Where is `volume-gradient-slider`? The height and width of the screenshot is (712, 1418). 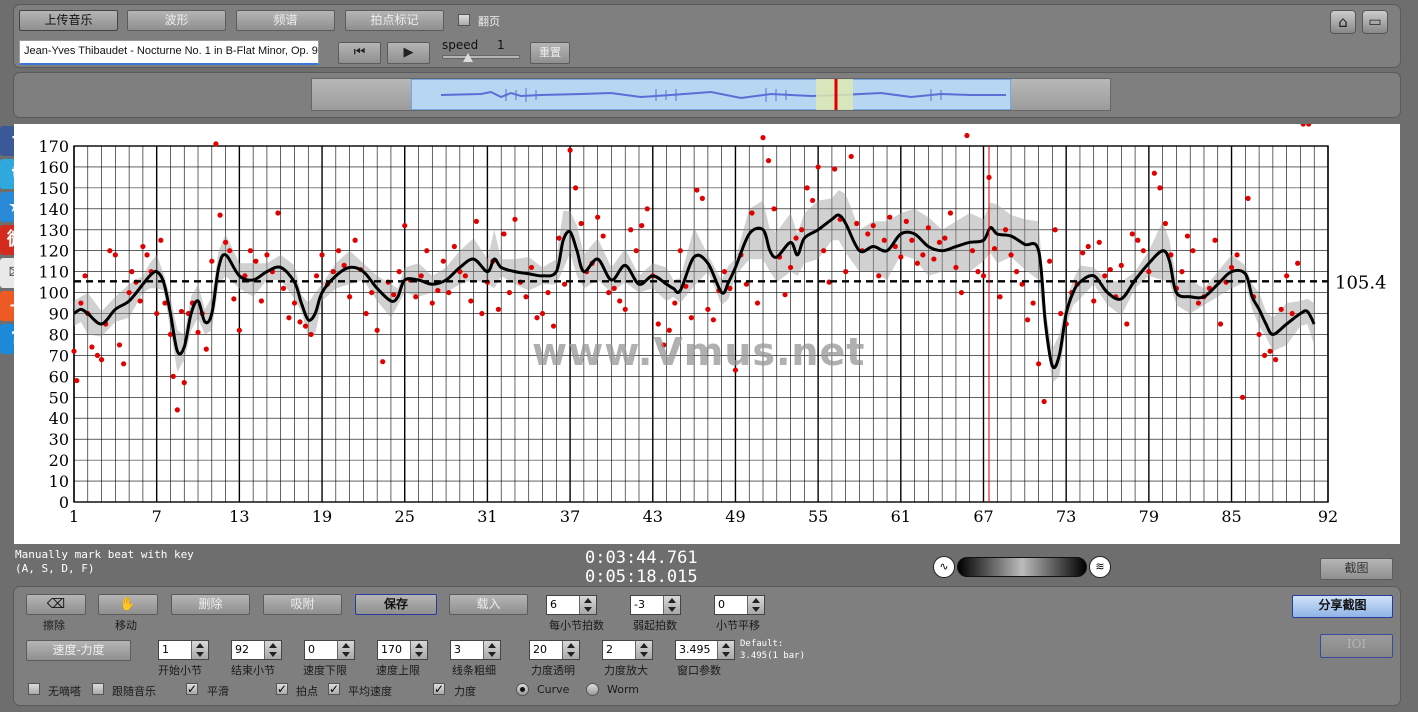
volume-gradient-slider is located at coordinates (1022, 567).